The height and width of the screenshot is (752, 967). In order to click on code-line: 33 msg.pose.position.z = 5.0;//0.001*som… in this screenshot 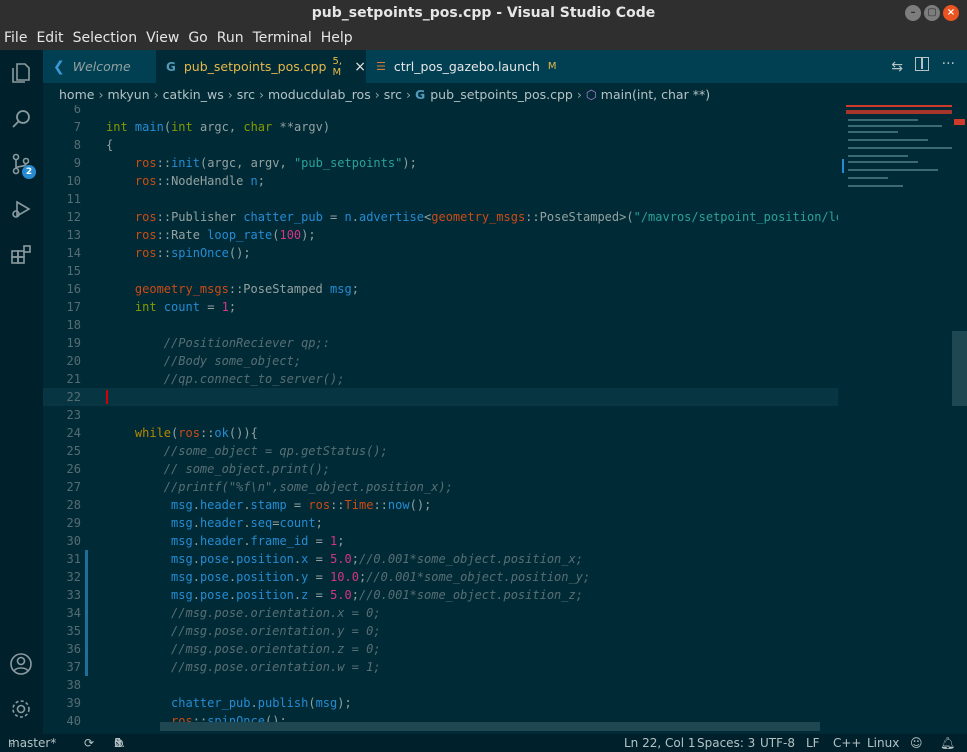, I will do `click(440, 595)`.